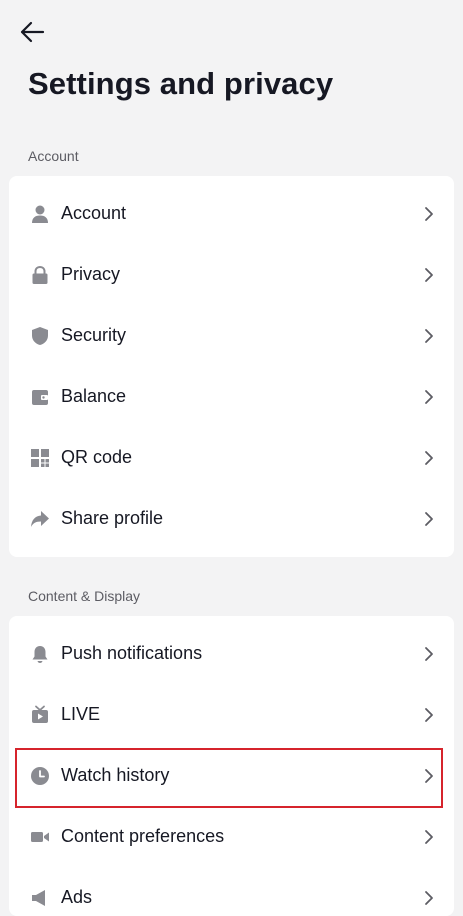 This screenshot has height=916, width=463. Describe the element at coordinates (40, 458) in the screenshot. I see `qr-code-icon` at that location.